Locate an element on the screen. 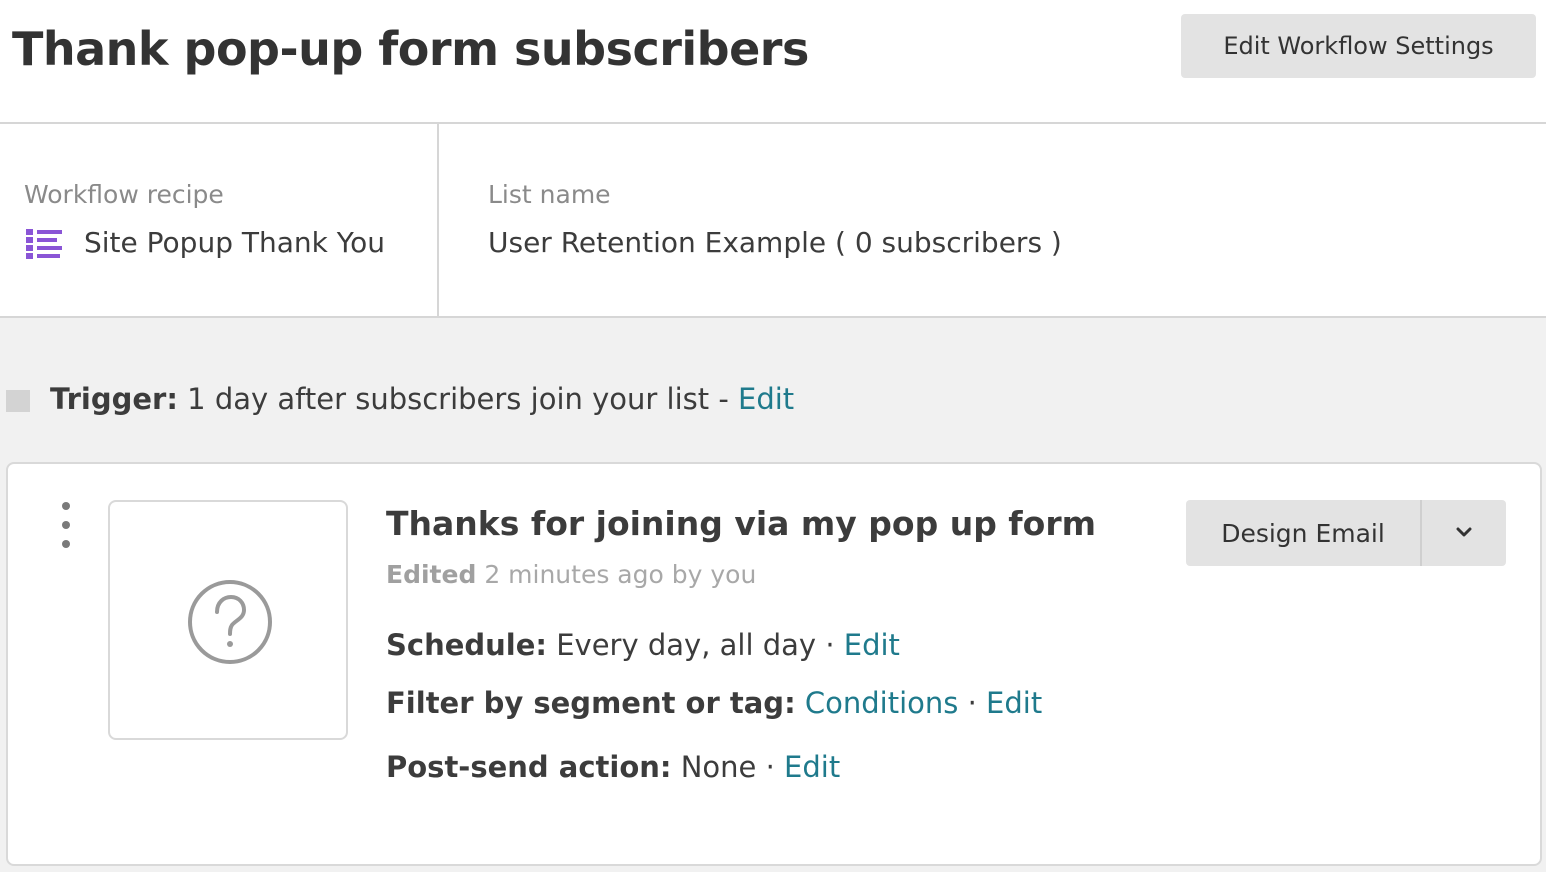 Image resolution: width=1546 pixels, height=872 pixels. schedule-line: Schedule: Every day, all day · Edit is located at coordinates (643, 645).